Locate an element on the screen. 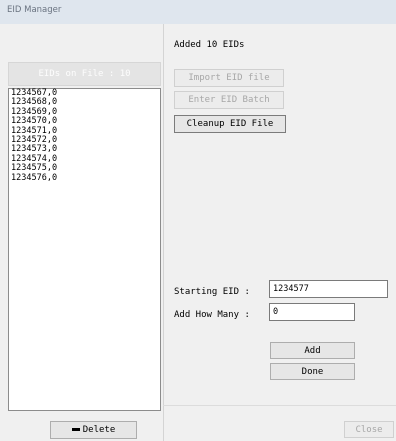  eids-on-file-header: EIDs on File : 10 is located at coordinates (84, 74).